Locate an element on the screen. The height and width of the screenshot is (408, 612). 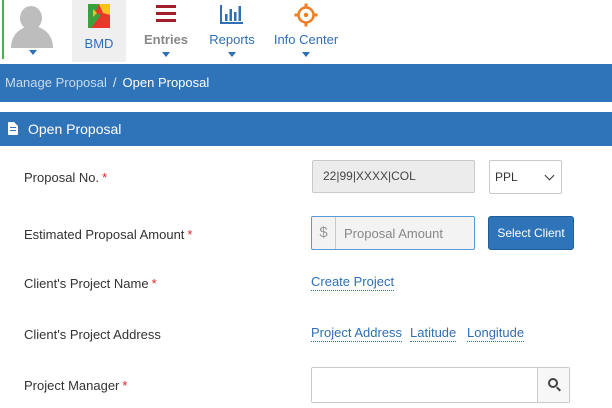
nav-info-center-label: Info Center is located at coordinates (306, 39).